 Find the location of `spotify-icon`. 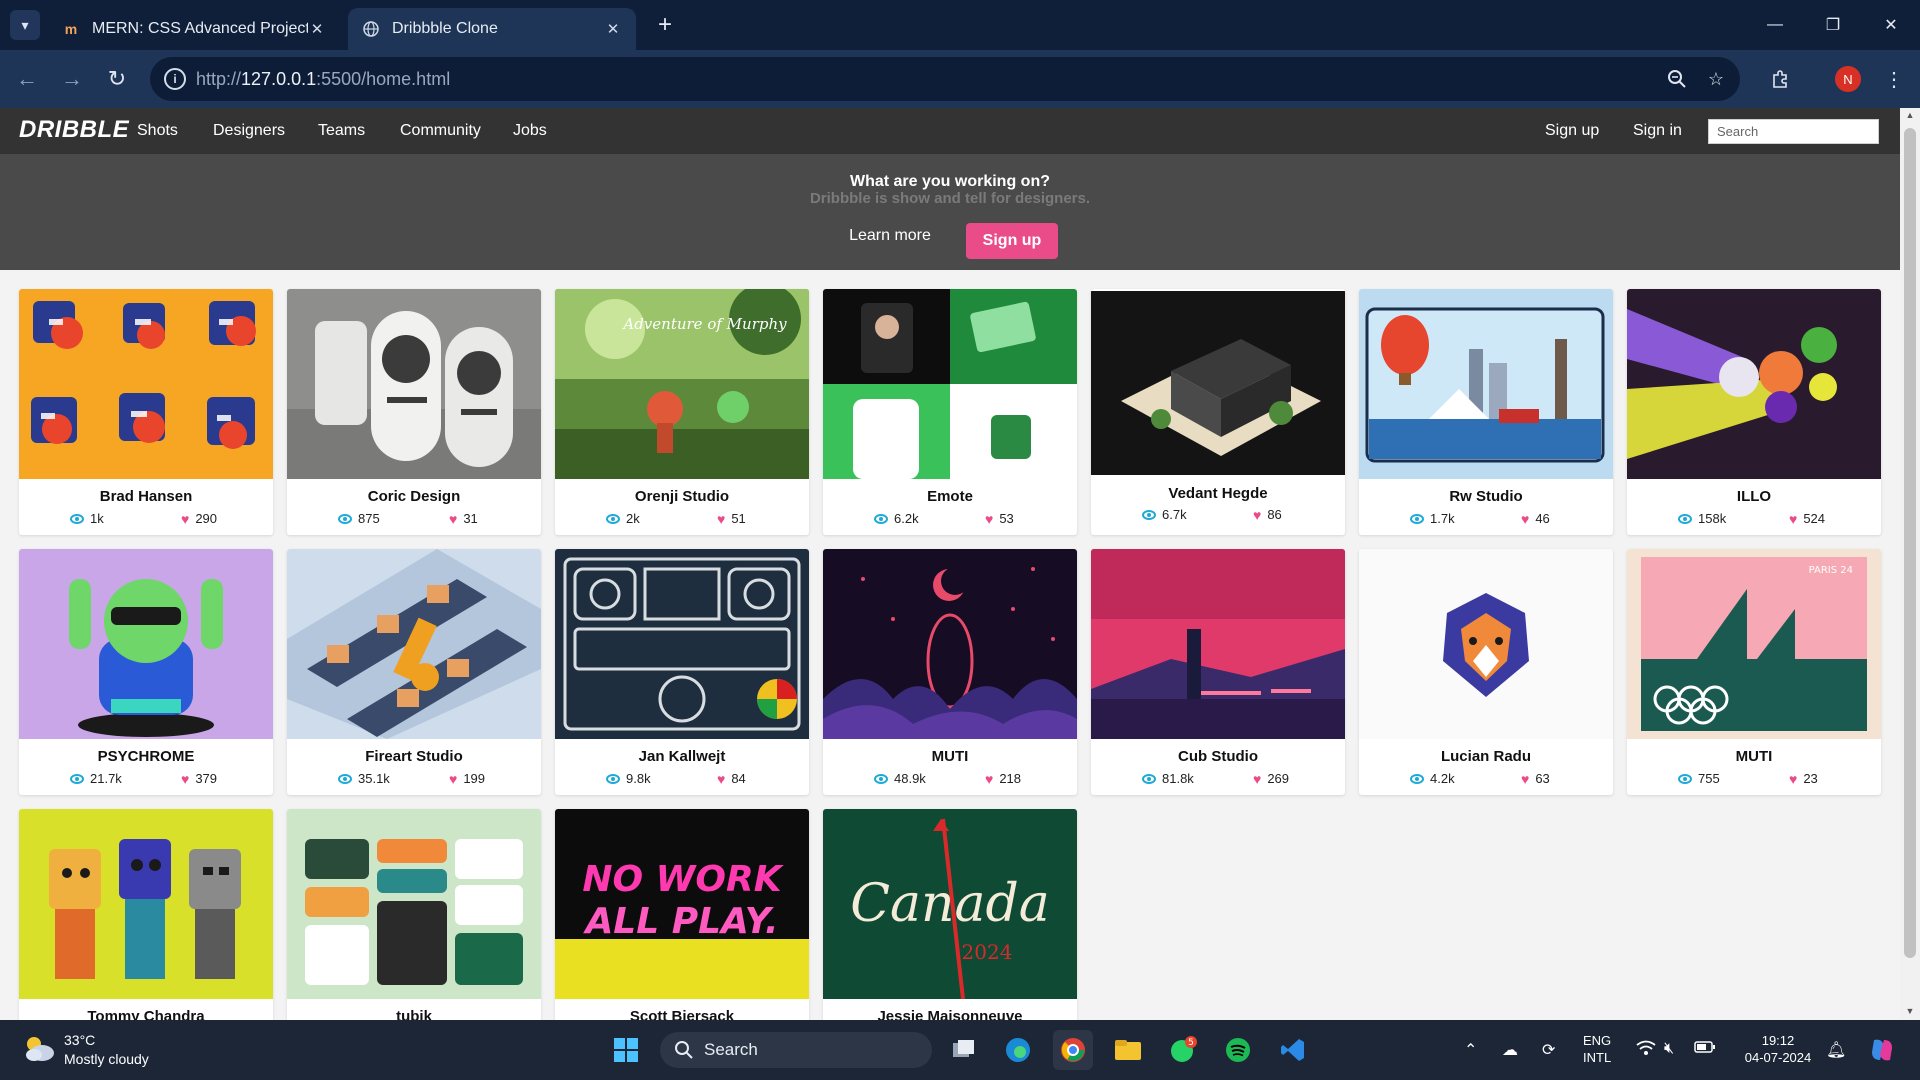

spotify-icon is located at coordinates (1238, 1050).